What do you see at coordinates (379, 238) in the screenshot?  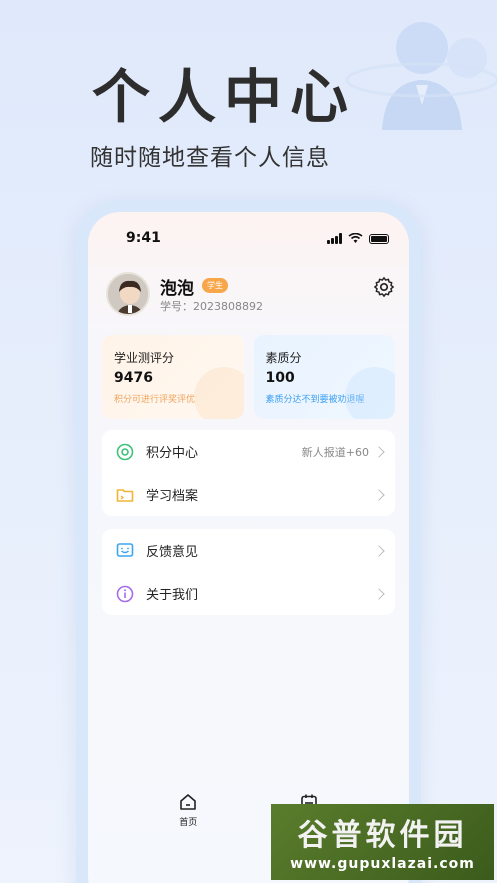 I see `battery-icon` at bounding box center [379, 238].